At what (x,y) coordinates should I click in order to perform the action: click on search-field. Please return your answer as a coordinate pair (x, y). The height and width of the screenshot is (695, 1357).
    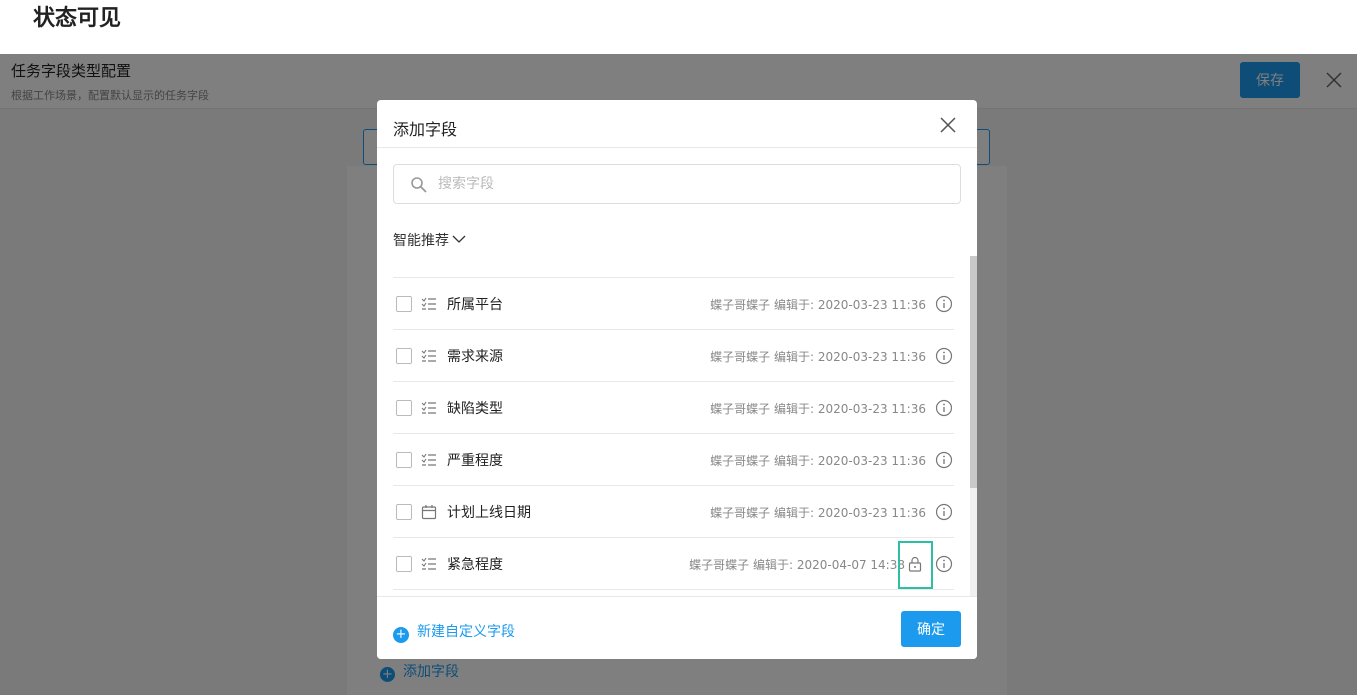
    Looking at the image, I should click on (677, 184).